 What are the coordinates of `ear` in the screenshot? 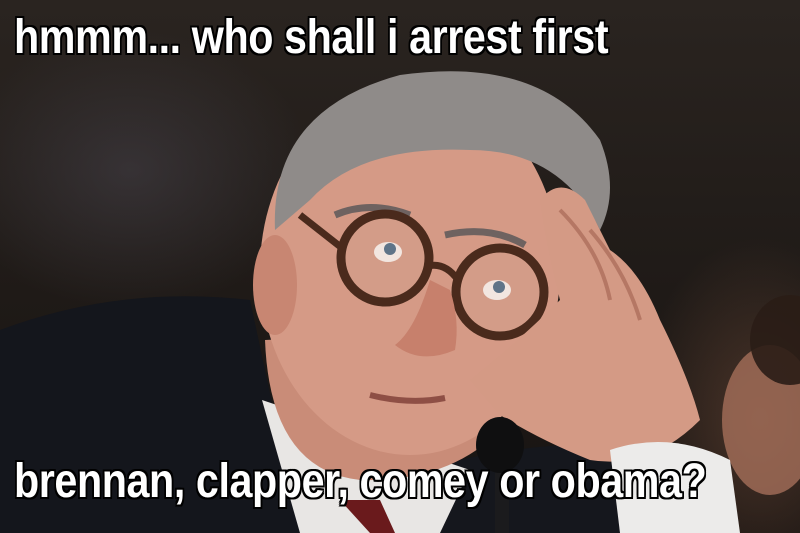 It's located at (275, 285).